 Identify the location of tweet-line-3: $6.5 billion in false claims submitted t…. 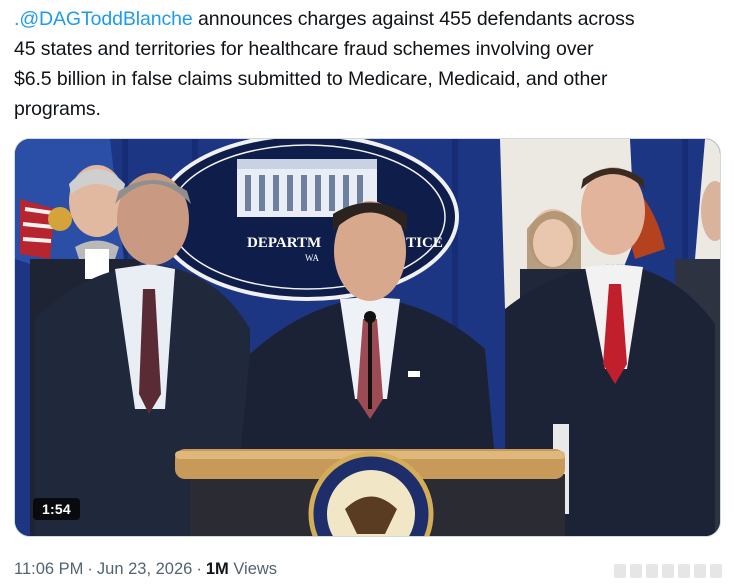
(311, 79).